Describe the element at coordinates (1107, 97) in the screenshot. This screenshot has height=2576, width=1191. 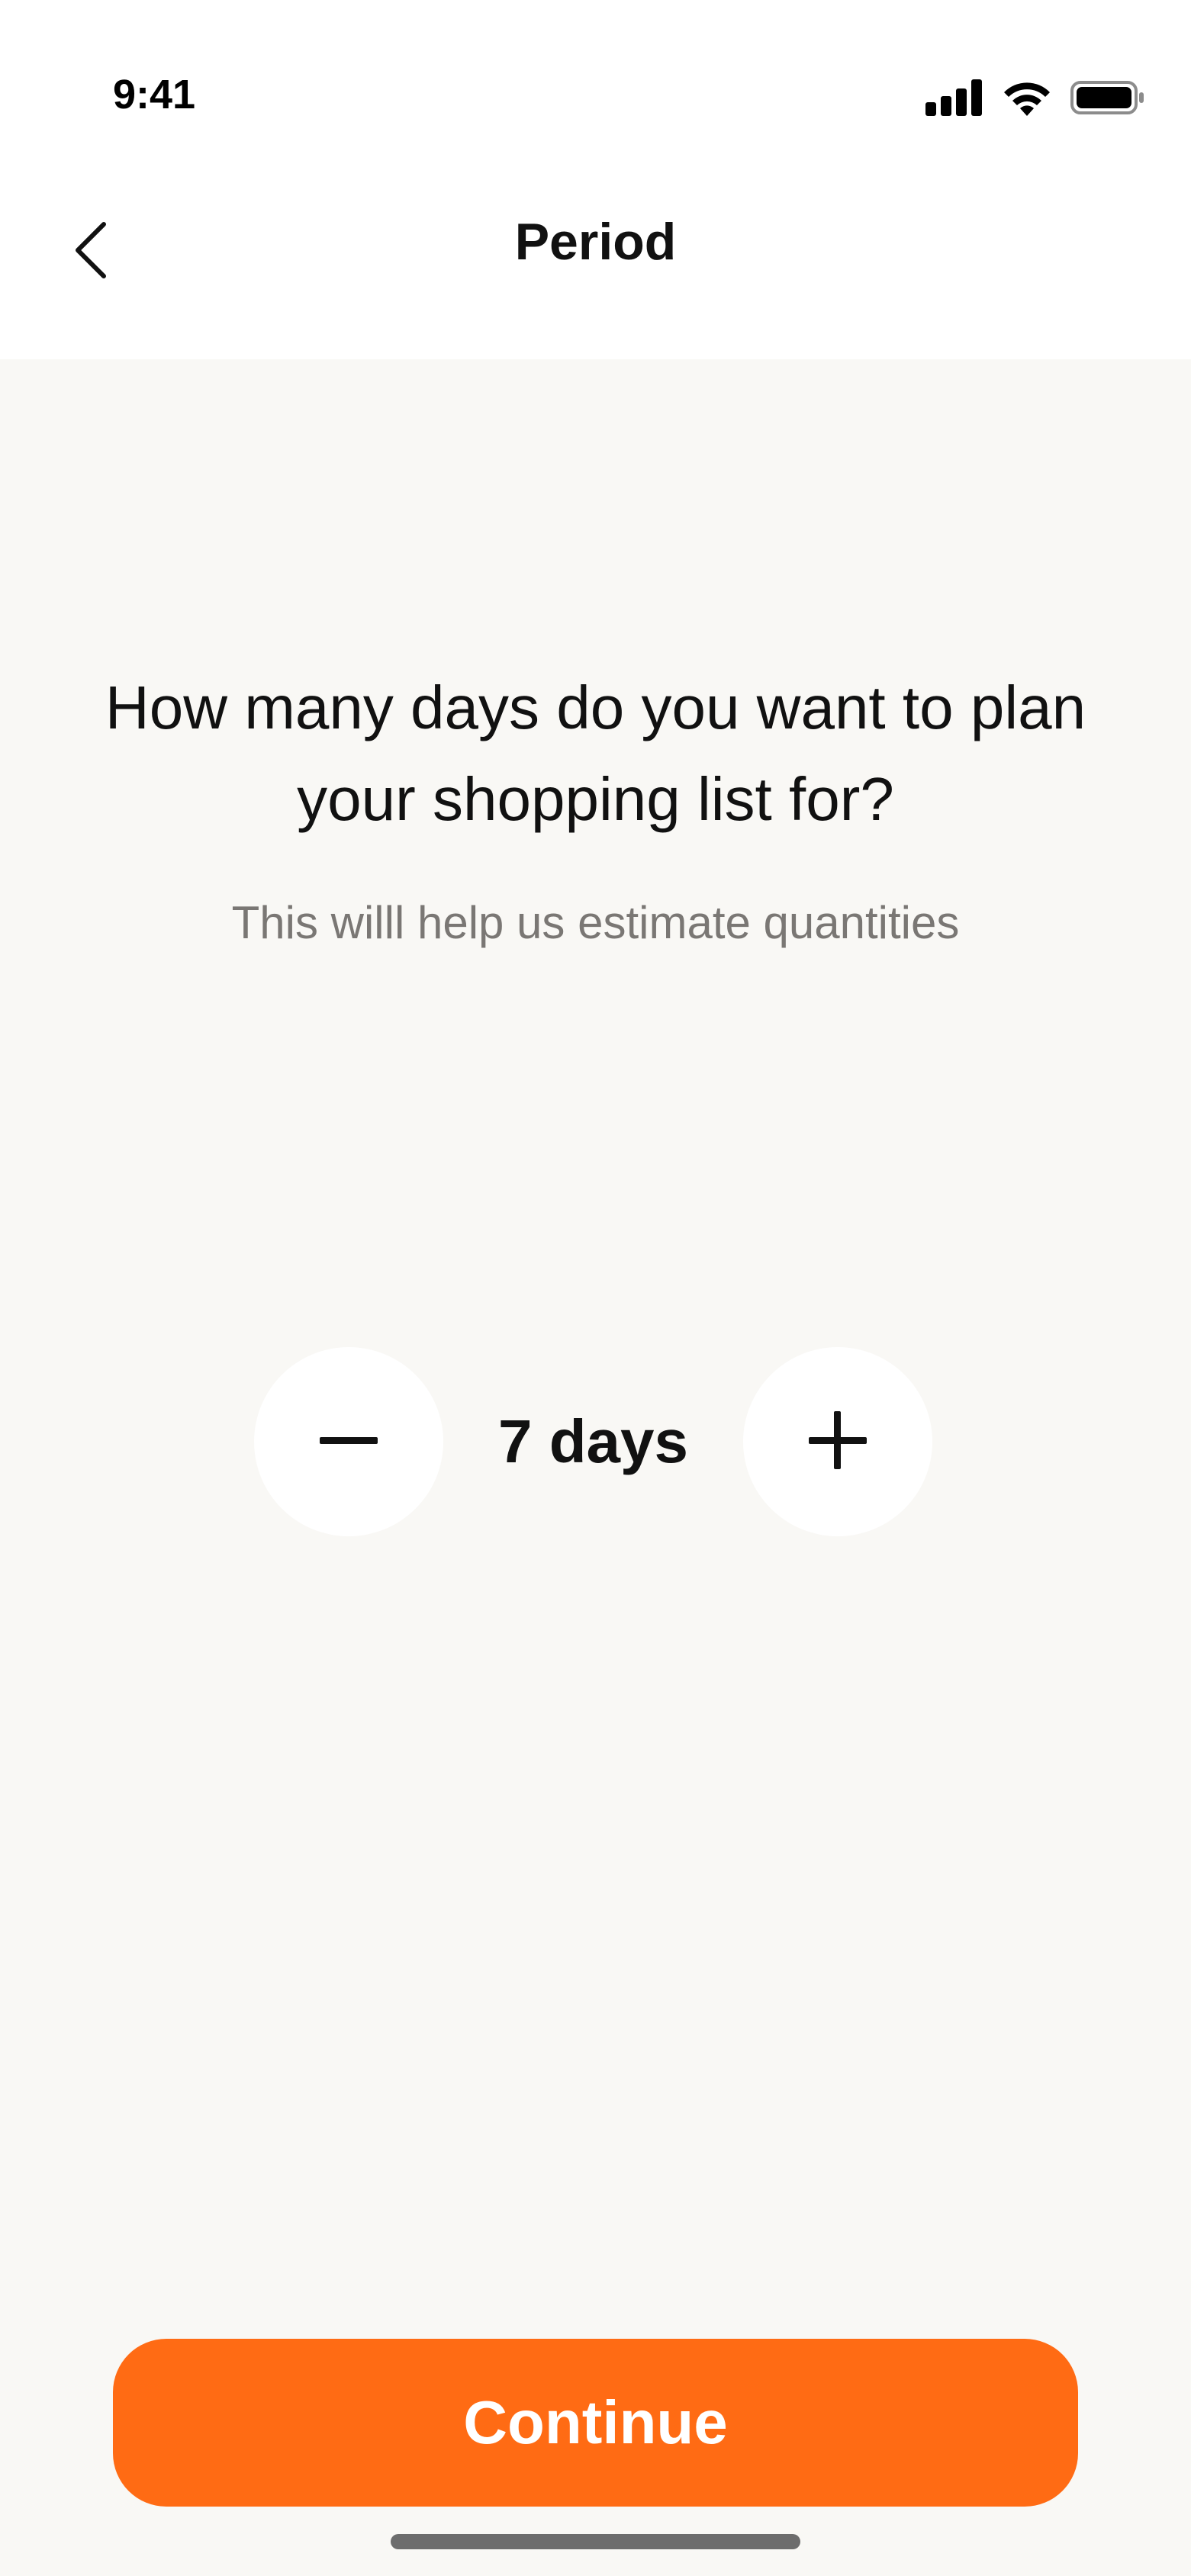
I see `battery-icon` at that location.